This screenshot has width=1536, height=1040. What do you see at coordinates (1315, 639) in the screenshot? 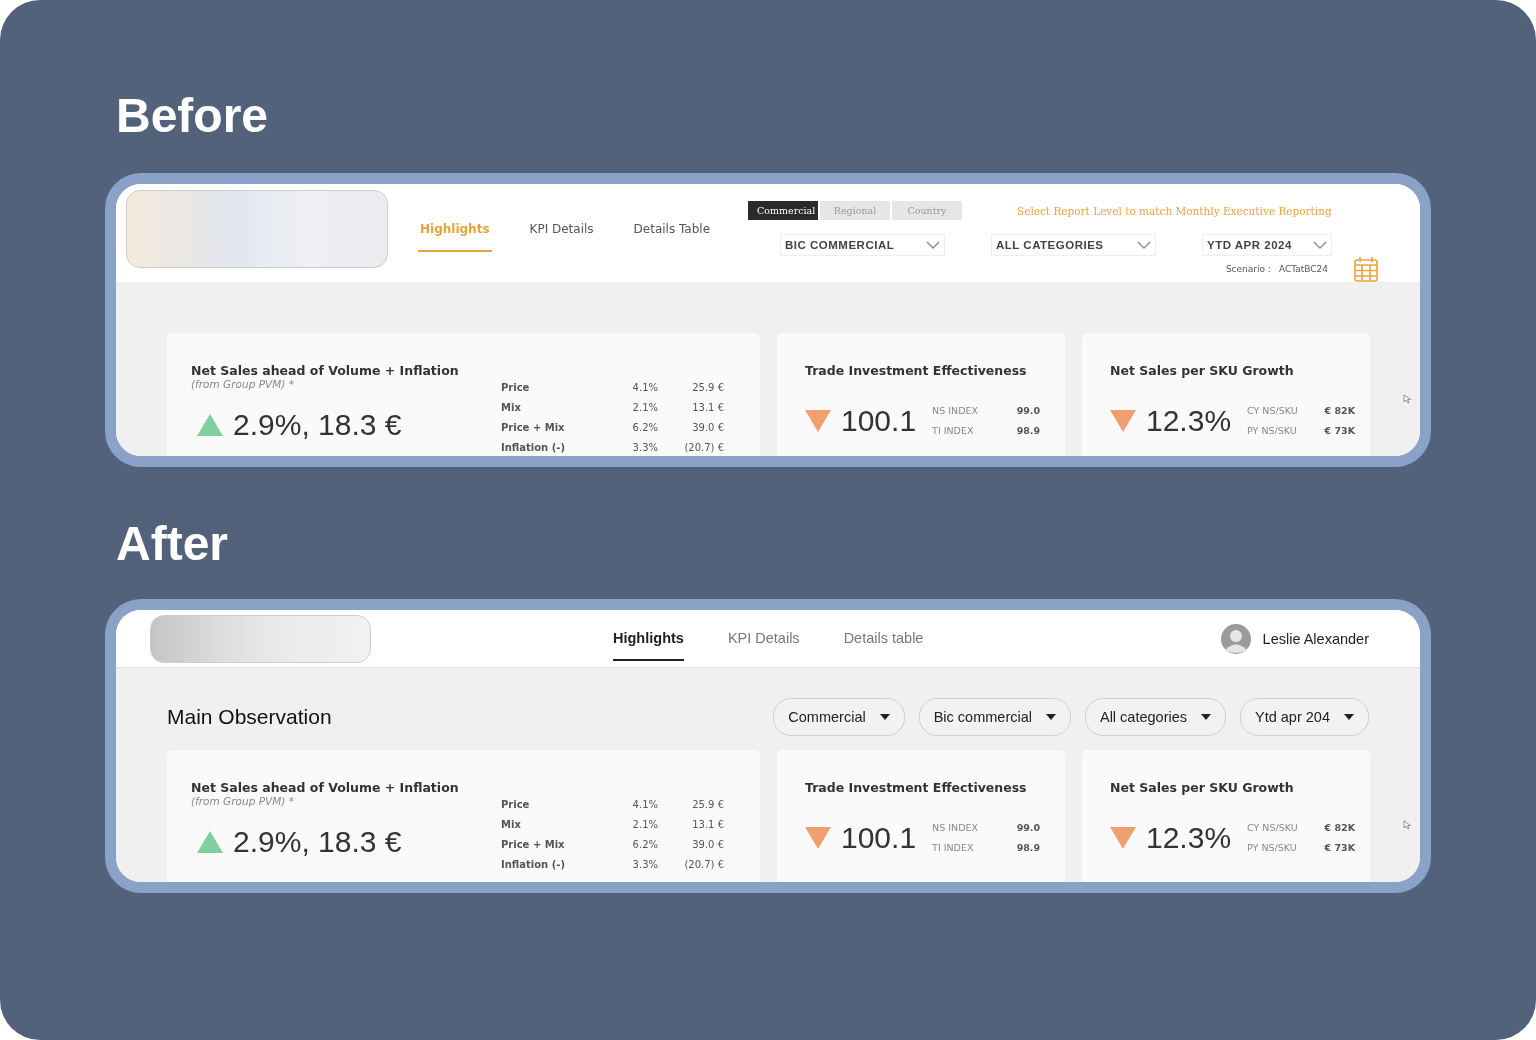
I see `user-name: Leslie Alexander` at bounding box center [1315, 639].